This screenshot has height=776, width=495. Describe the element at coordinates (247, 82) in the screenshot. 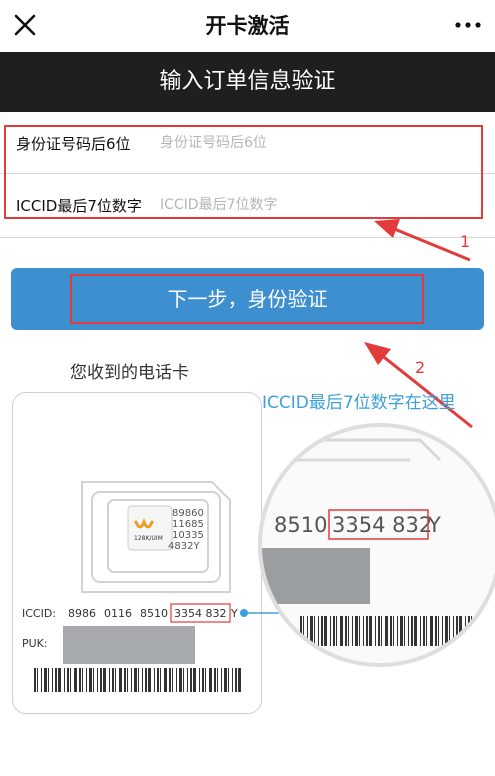

I see `section-banner: 输入订单信息验证` at that location.